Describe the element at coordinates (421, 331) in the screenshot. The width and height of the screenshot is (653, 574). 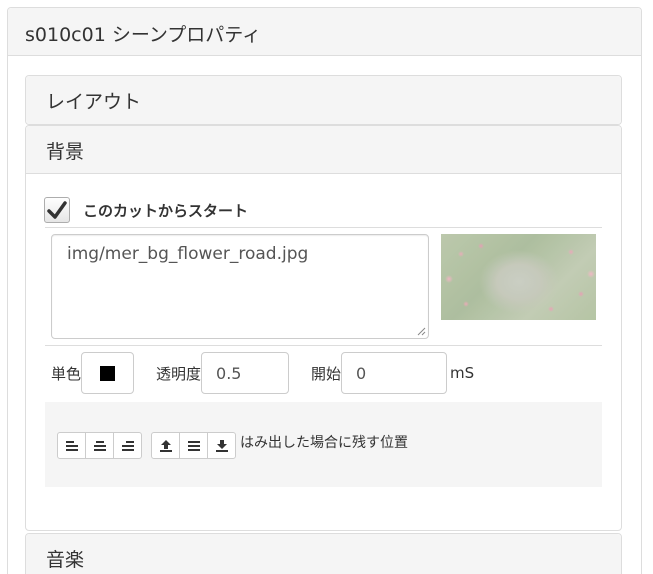
I see `resize-handle-icon` at that location.